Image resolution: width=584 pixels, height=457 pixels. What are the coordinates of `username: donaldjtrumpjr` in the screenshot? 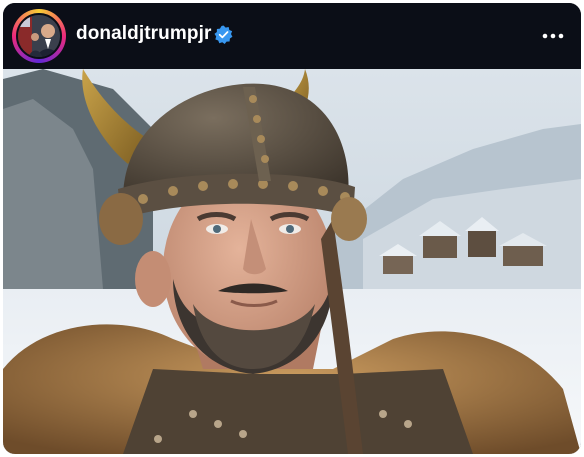 It's located at (143, 34).